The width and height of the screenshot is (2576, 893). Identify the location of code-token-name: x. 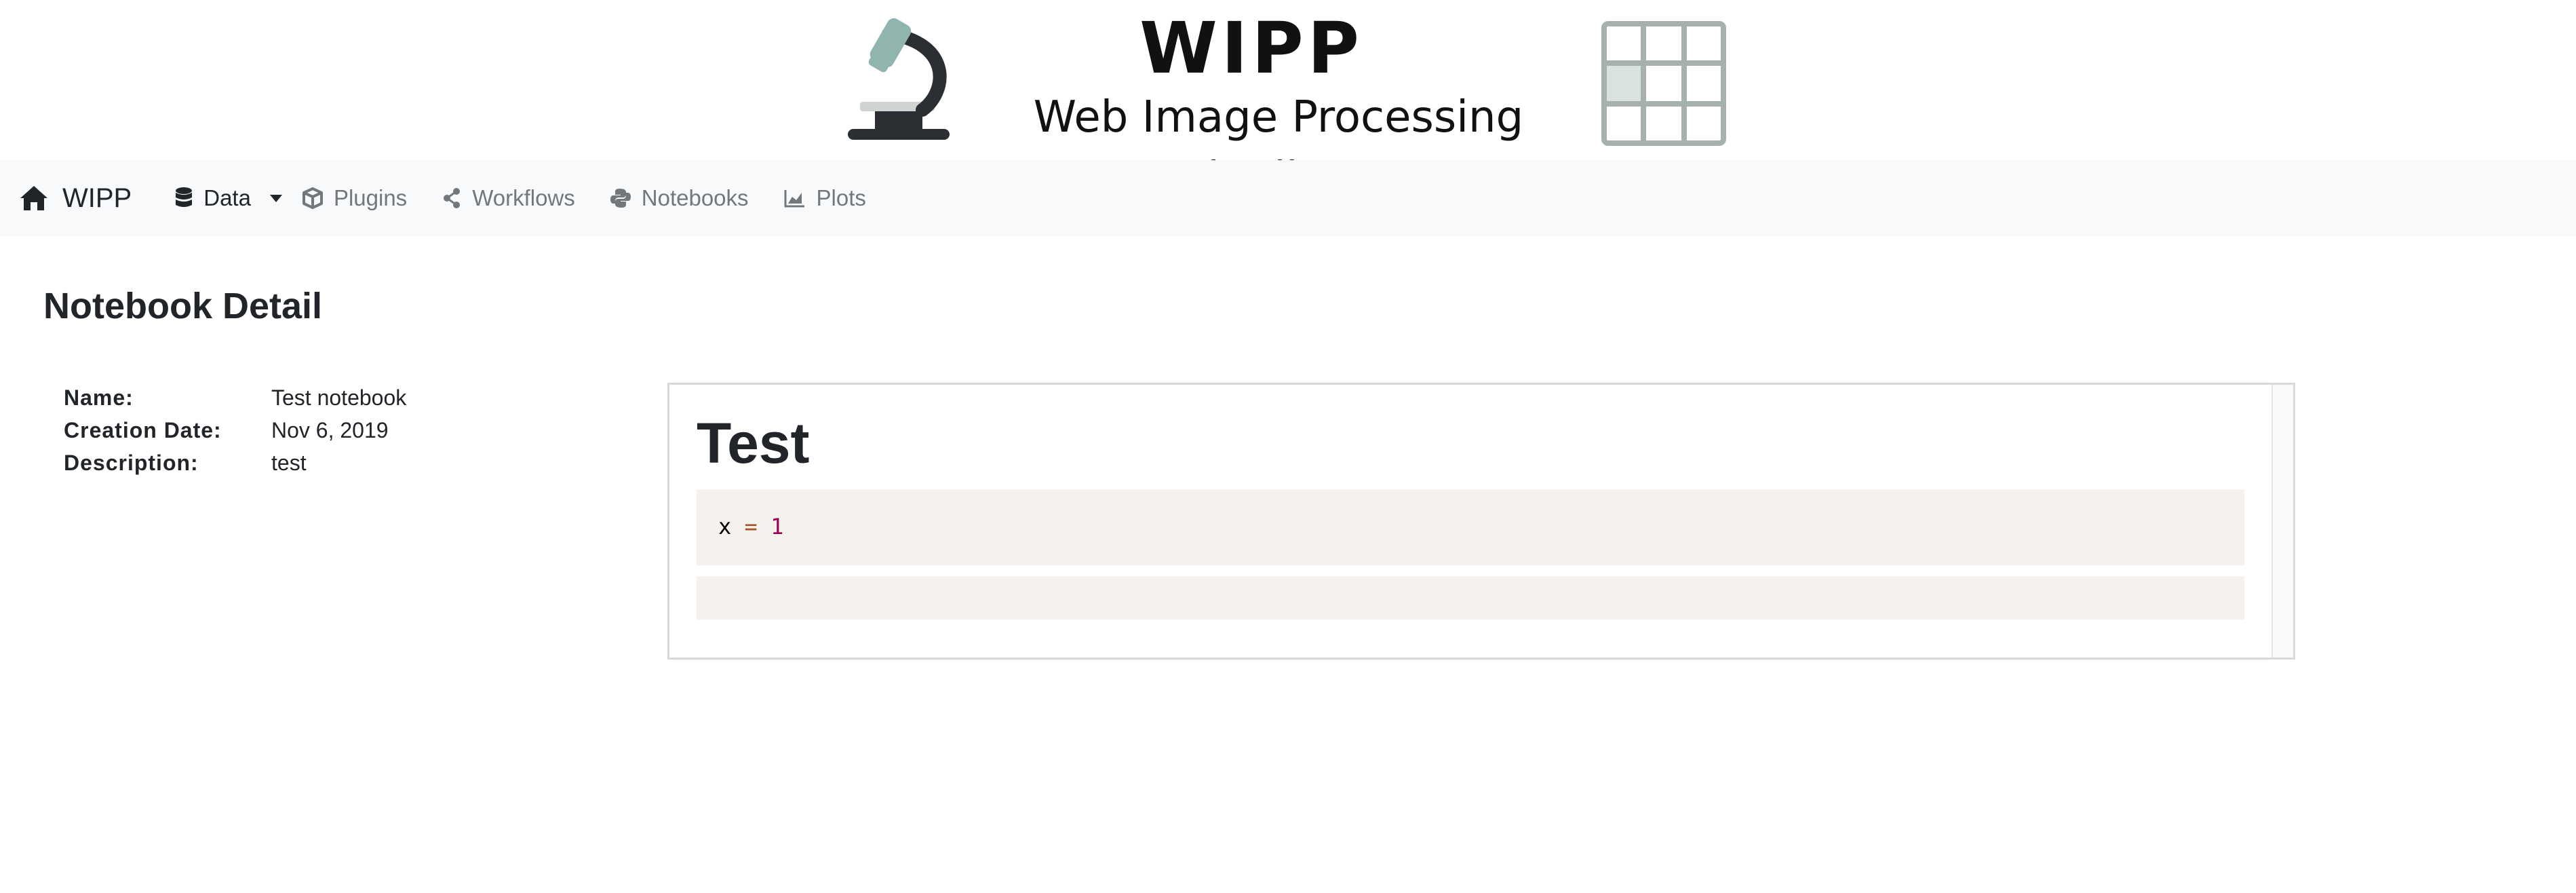
(725, 526).